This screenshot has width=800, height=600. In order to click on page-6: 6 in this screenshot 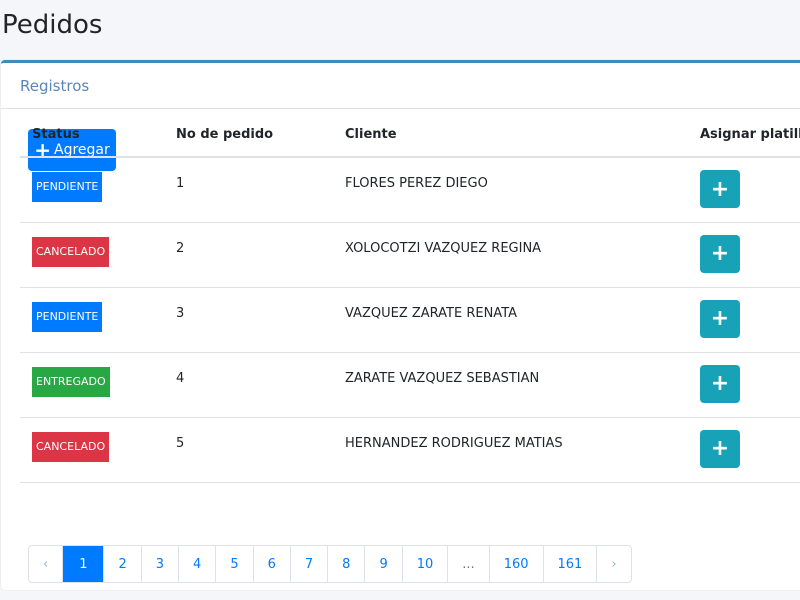, I will do `click(271, 564)`.